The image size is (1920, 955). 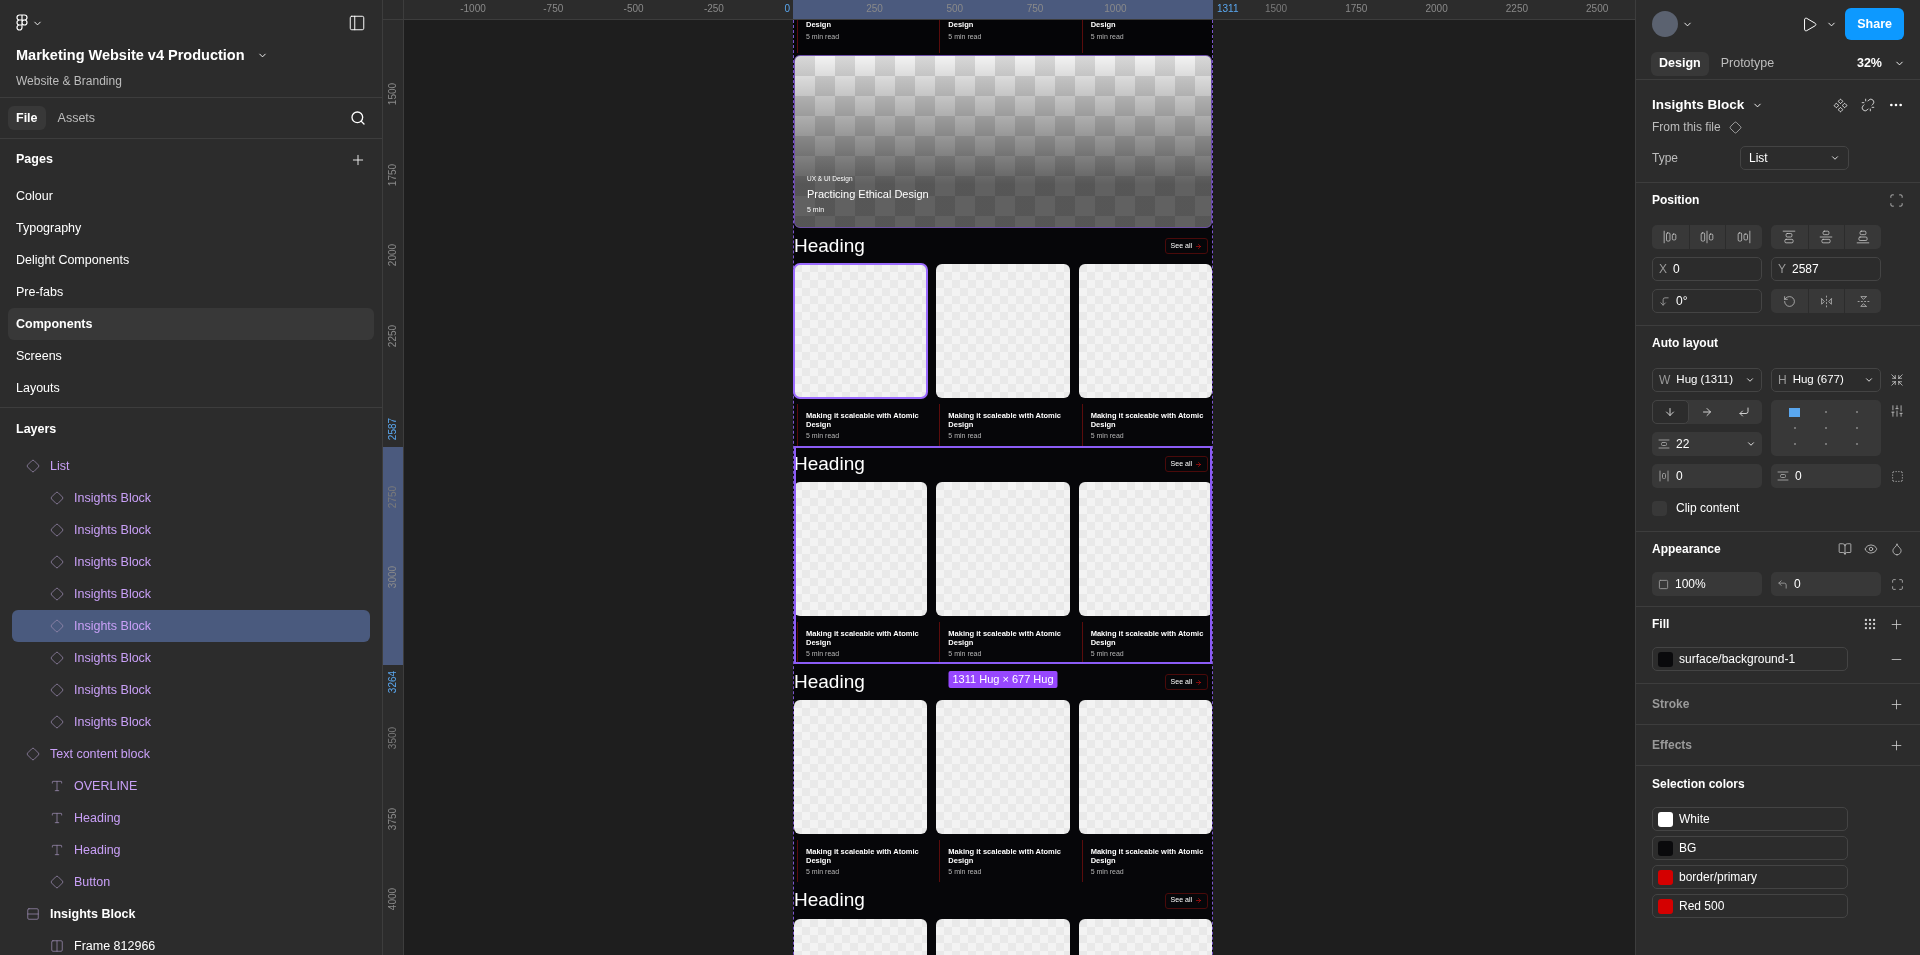 What do you see at coordinates (1897, 549) in the screenshot?
I see `droplet-icon` at bounding box center [1897, 549].